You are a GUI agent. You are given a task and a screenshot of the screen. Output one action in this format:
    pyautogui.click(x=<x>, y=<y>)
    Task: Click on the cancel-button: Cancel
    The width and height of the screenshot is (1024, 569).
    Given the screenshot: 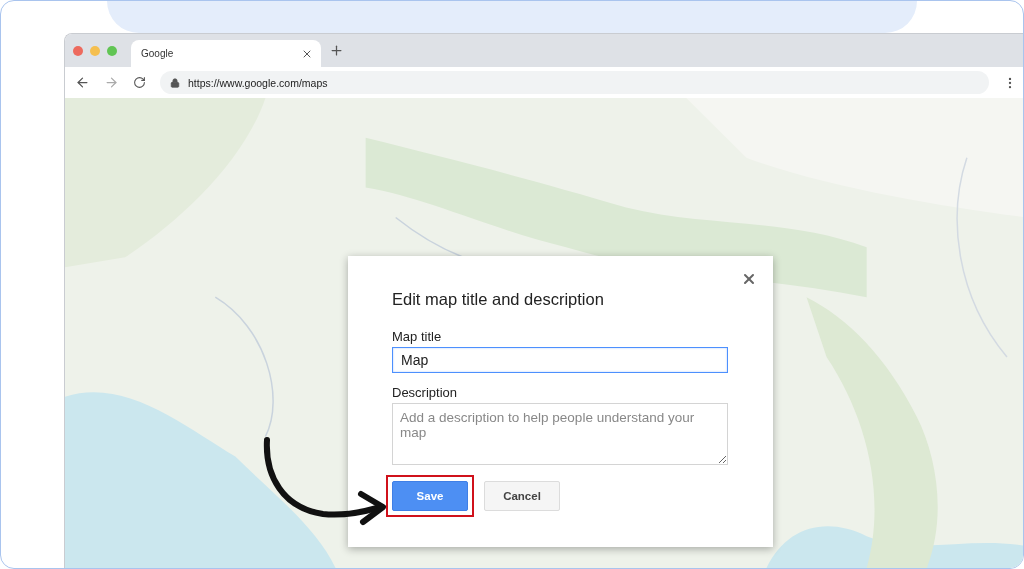 What is the action you would take?
    pyautogui.click(x=522, y=496)
    